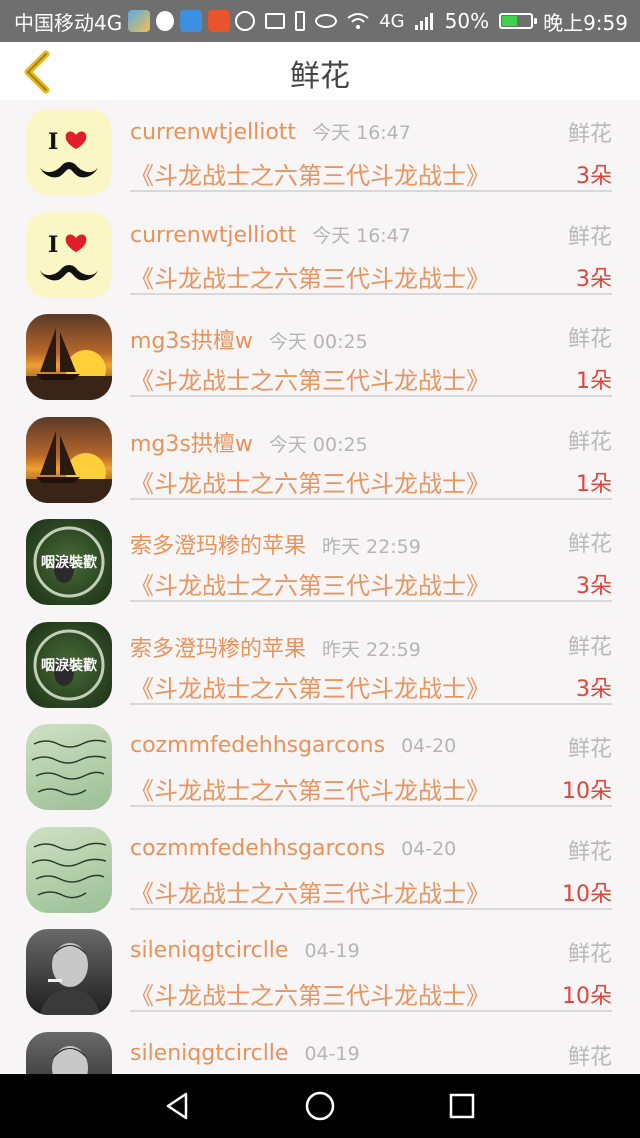 Image resolution: width=640 pixels, height=1138 pixels. Describe the element at coordinates (191, 21) in the screenshot. I see `browser-app-icon` at that location.